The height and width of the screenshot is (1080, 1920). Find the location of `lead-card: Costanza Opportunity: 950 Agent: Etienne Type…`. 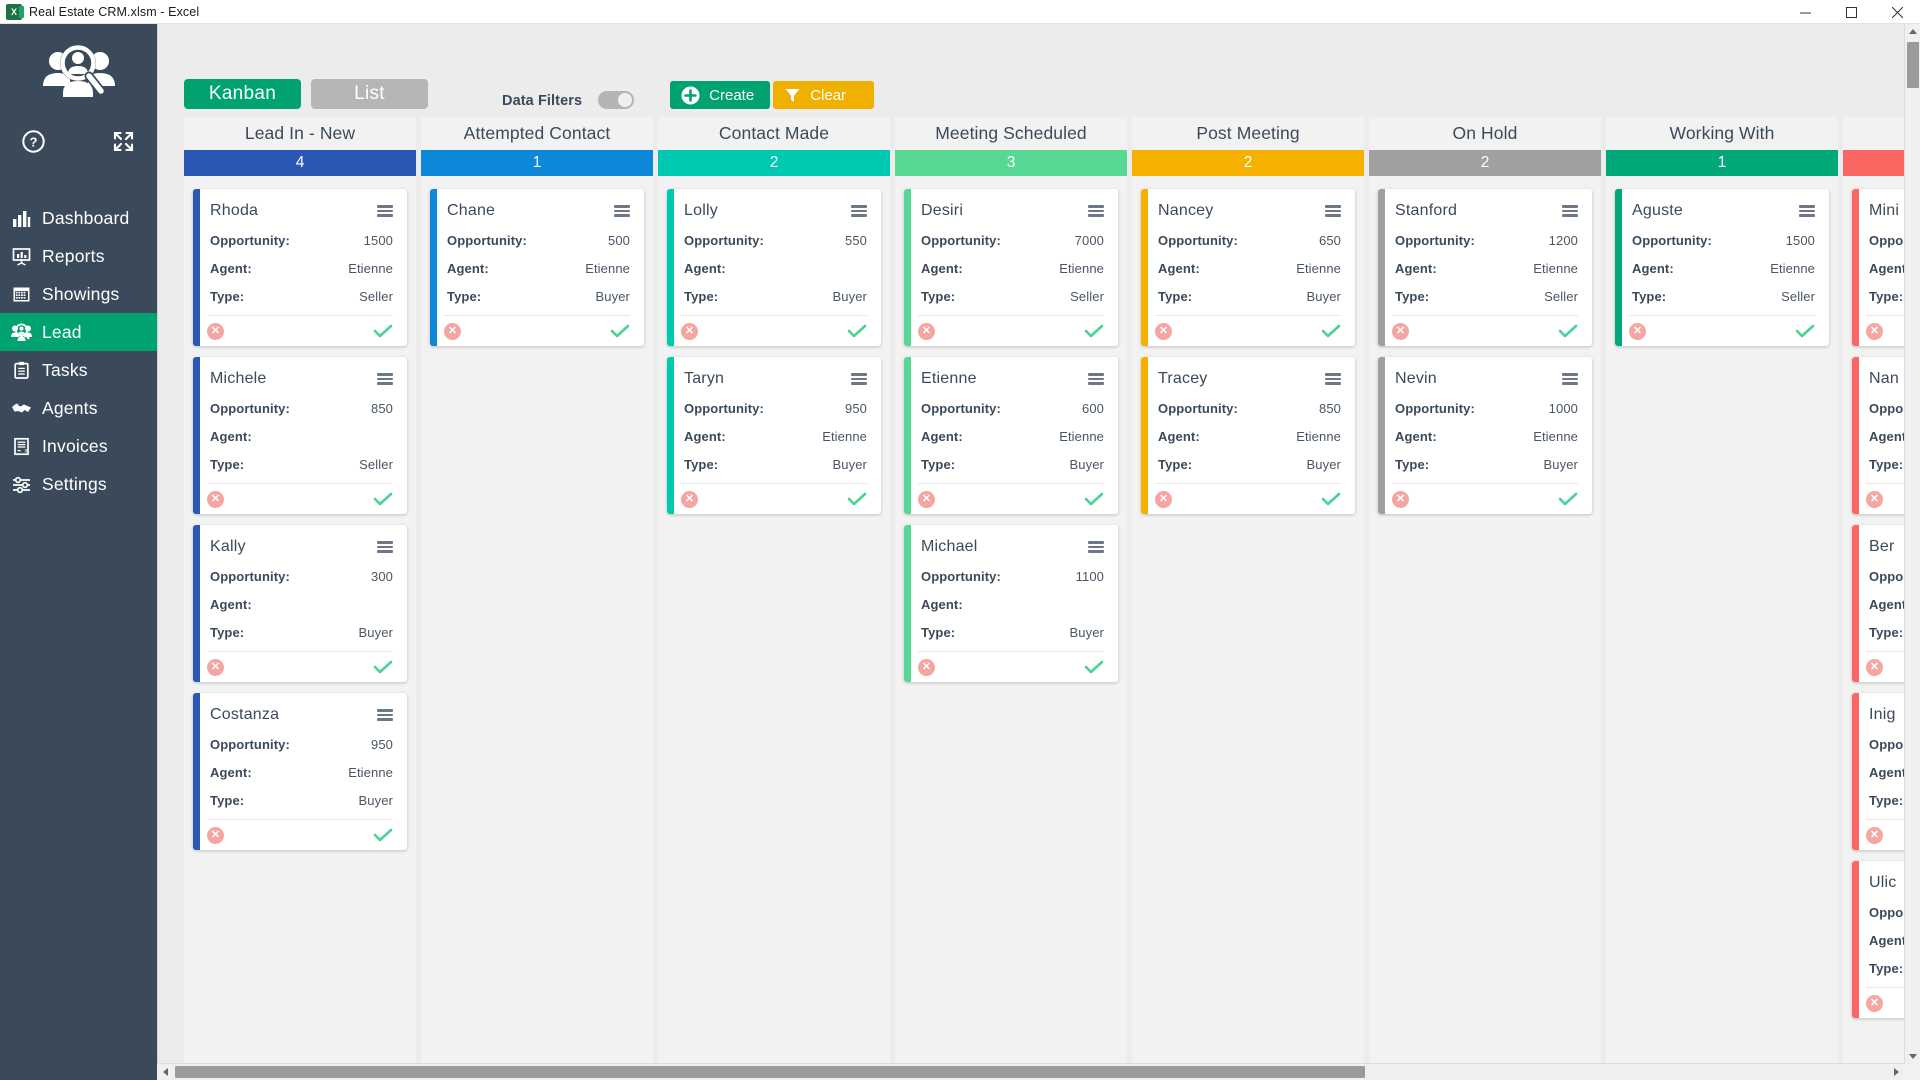

lead-card: Costanza Opportunity: 950 Agent: Etienne Type… is located at coordinates (300, 771).